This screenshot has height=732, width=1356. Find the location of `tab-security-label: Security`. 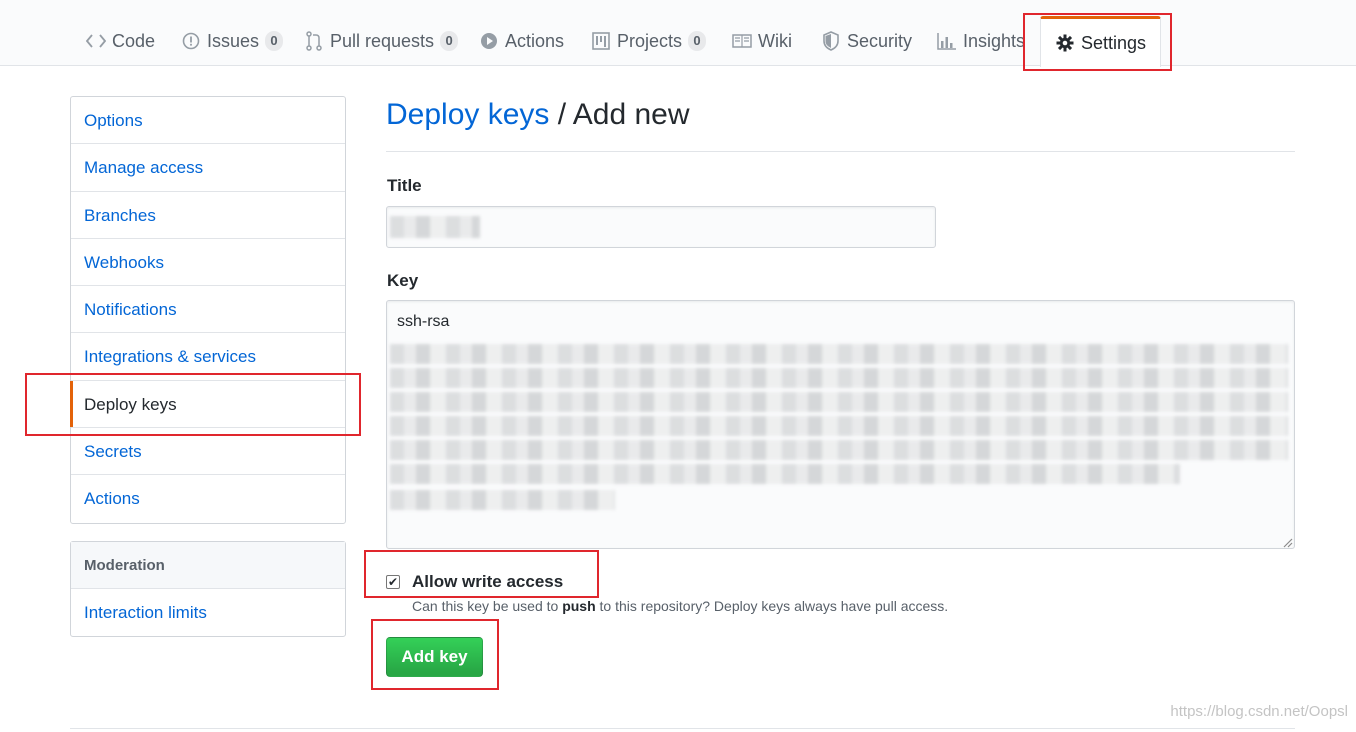

tab-security-label: Security is located at coordinates (880, 40).